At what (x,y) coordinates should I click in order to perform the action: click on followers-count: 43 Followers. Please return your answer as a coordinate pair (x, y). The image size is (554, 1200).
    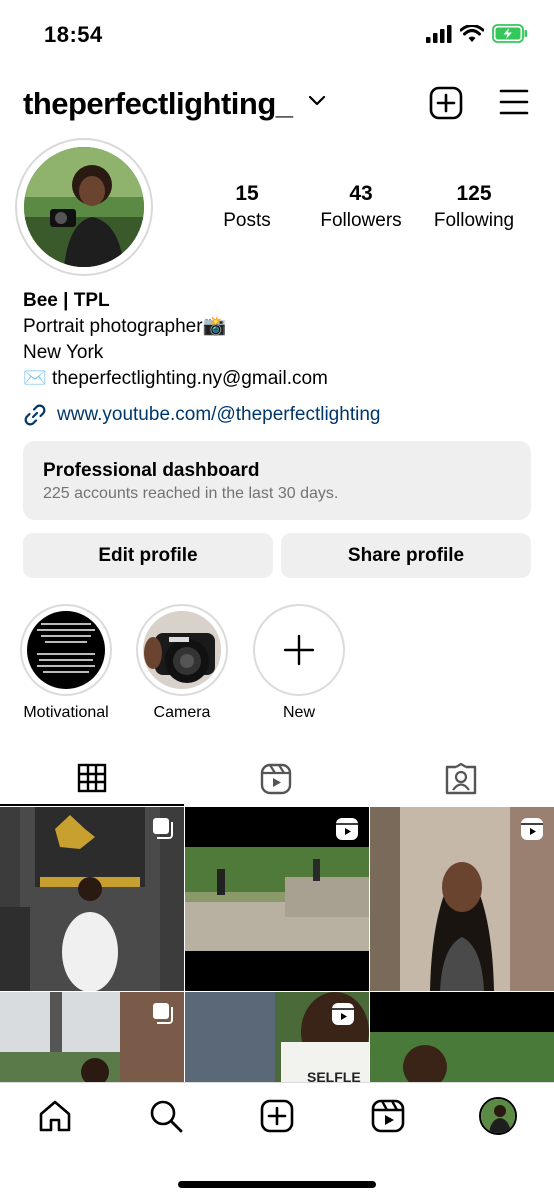
    Looking at the image, I should click on (361, 207).